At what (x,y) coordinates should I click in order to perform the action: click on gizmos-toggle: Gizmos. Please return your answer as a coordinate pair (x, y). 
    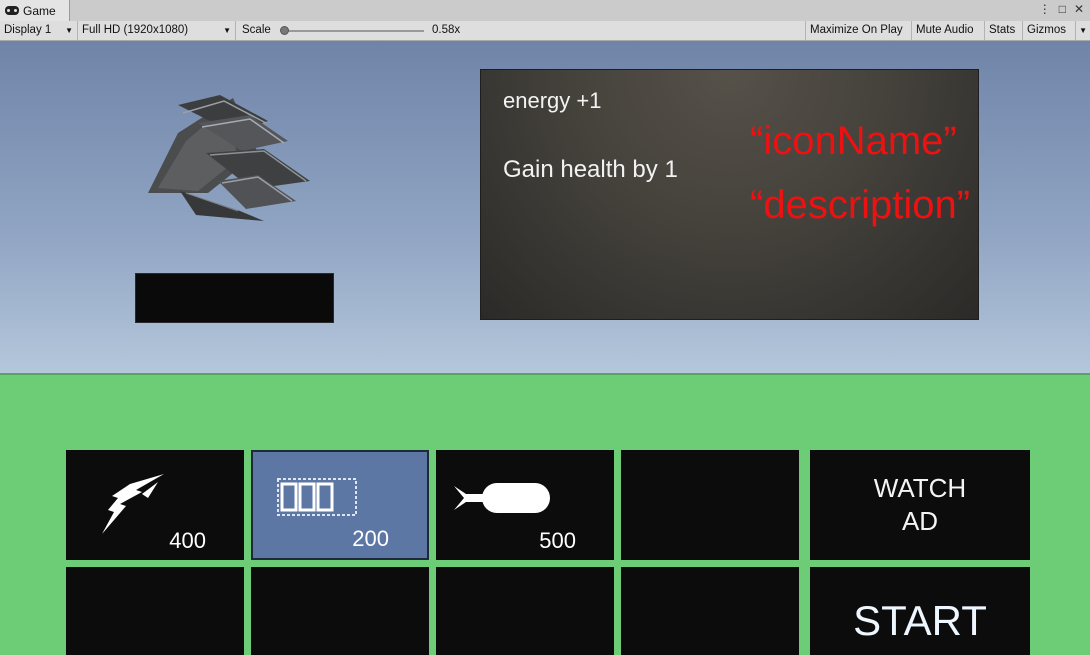
    Looking at the image, I should click on (1049, 30).